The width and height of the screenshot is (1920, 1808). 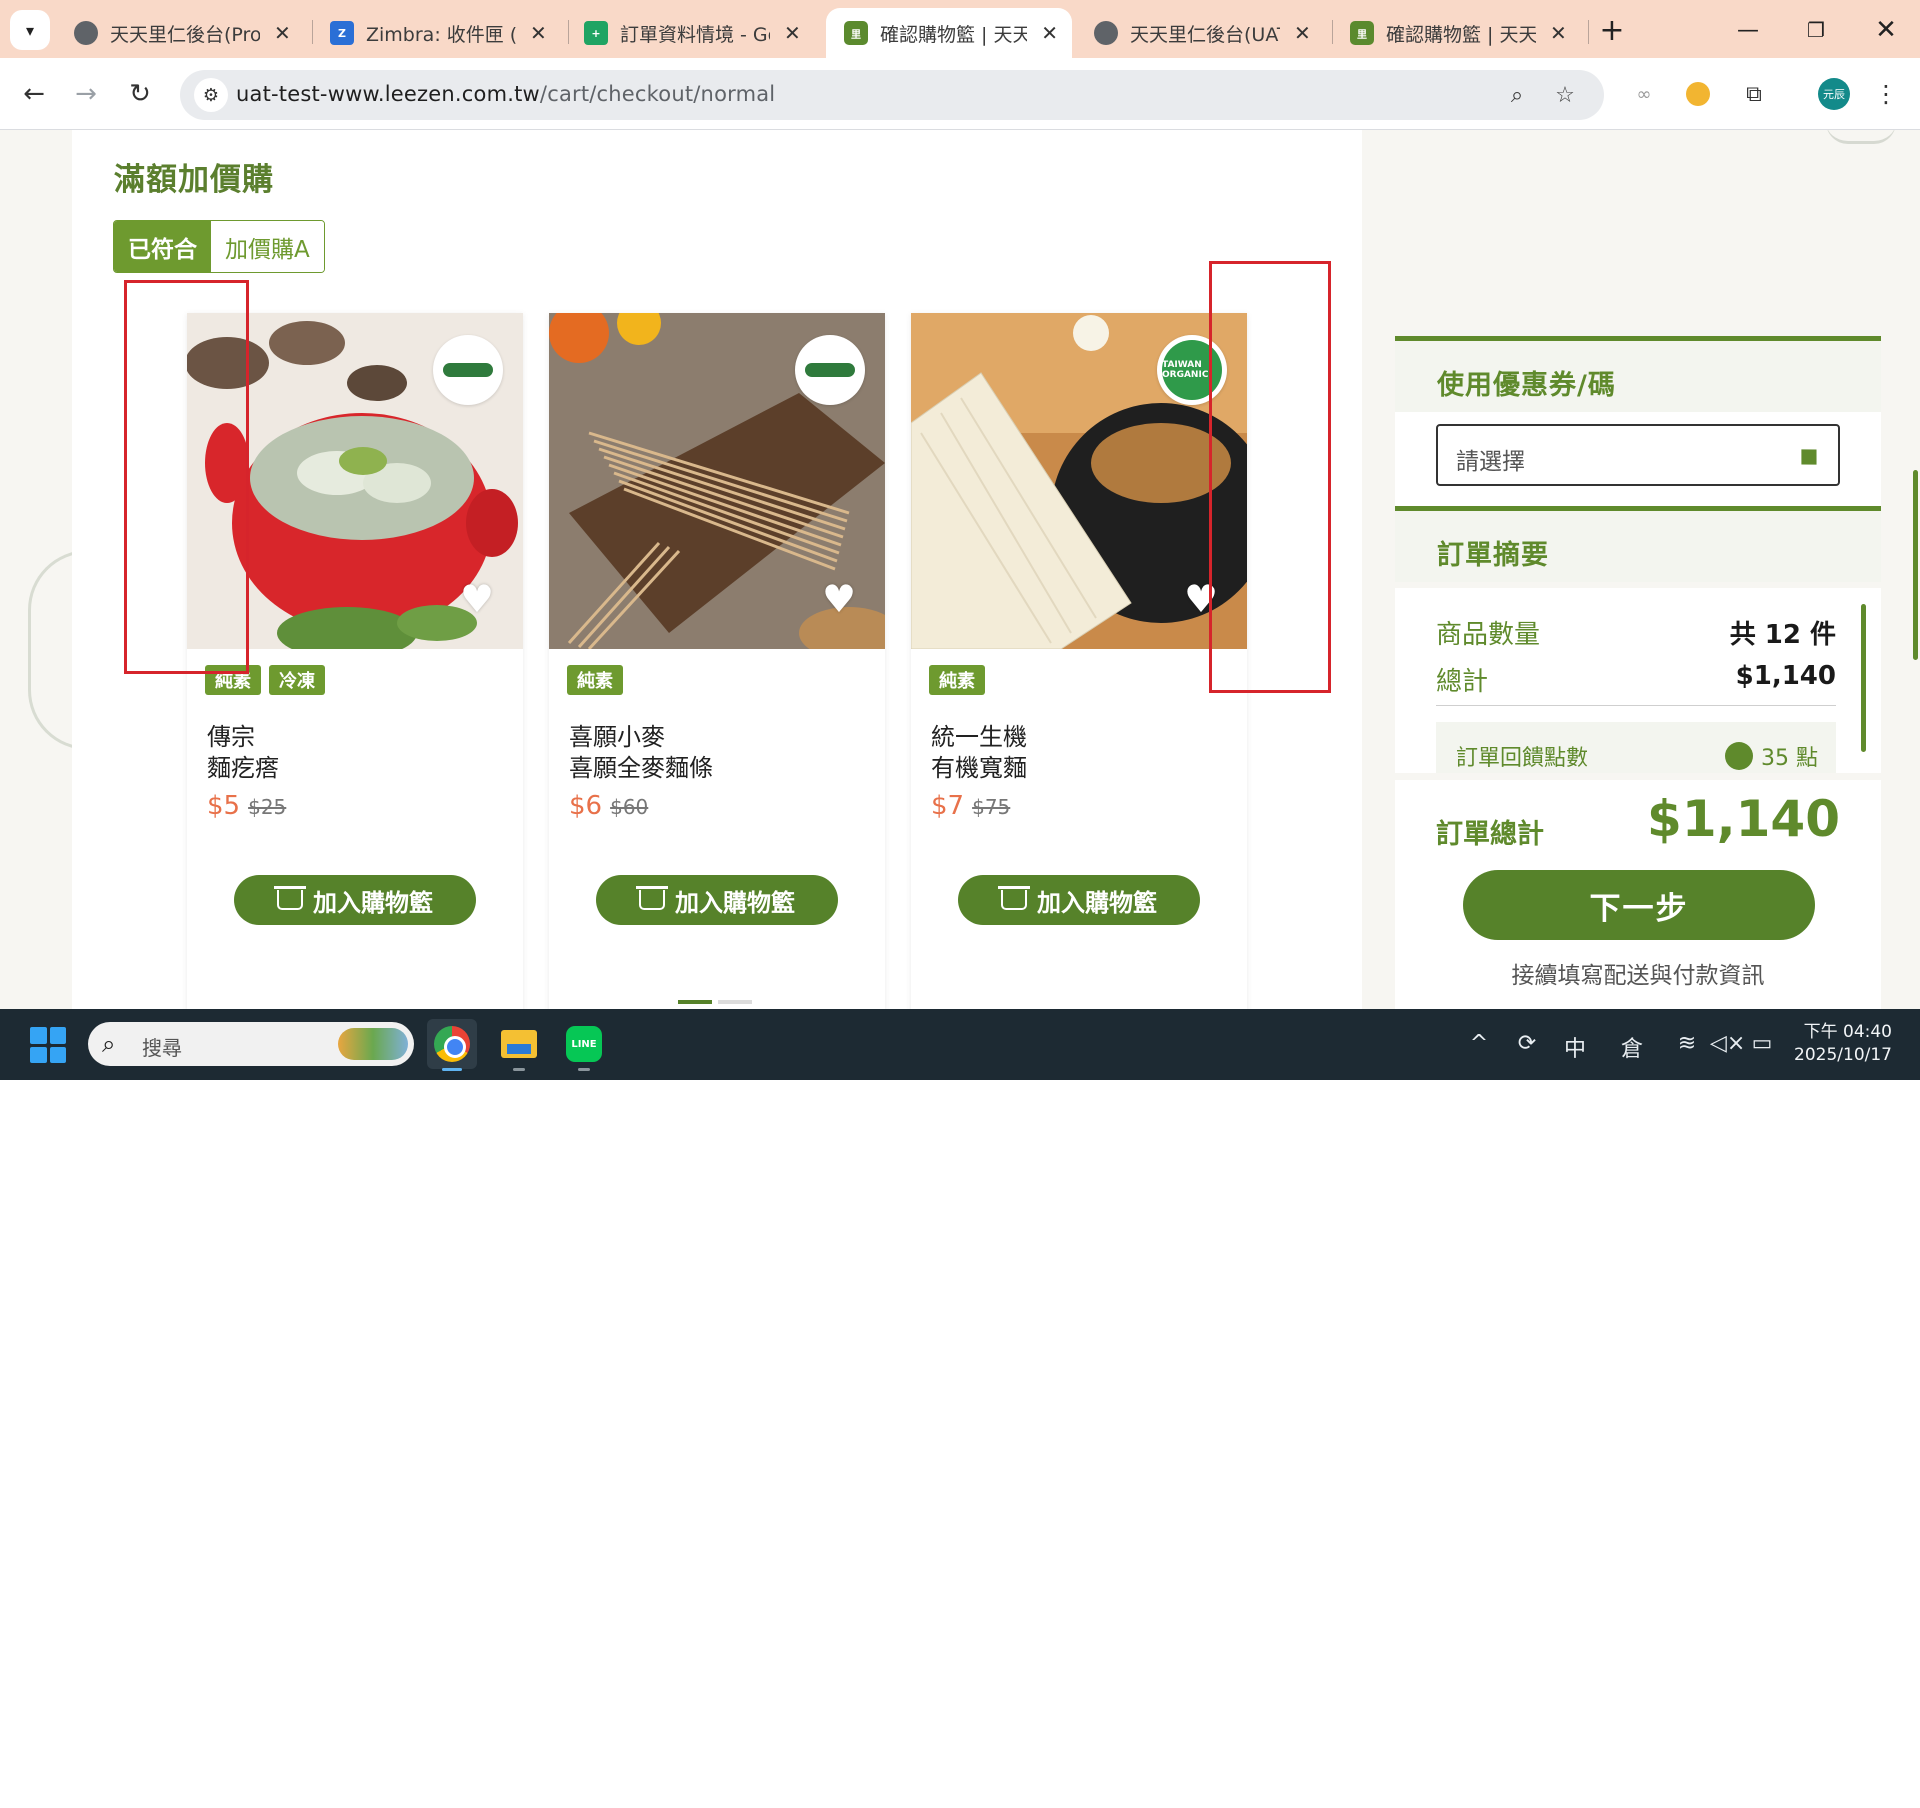 I want to click on product-name: 喜願全麥麵條, so click(x=641, y=765).